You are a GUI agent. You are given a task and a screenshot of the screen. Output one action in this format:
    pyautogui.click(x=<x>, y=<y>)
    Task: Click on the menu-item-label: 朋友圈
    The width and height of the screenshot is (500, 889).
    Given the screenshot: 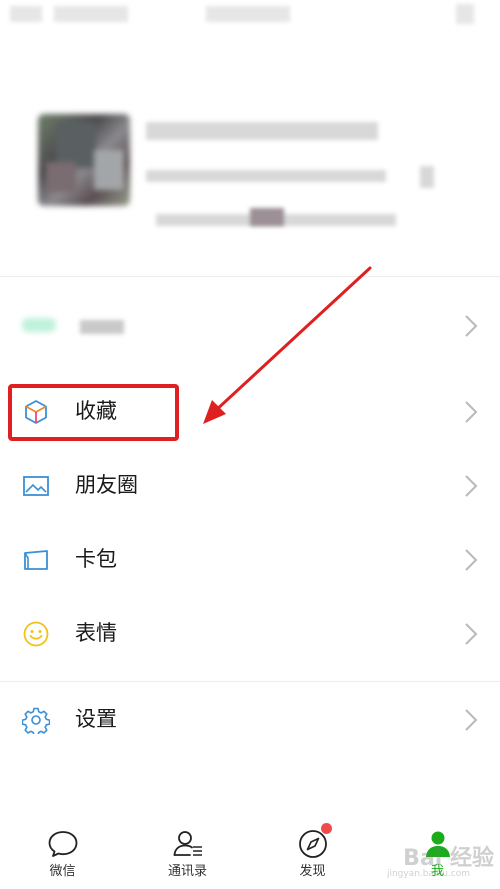 What is the action you would take?
    pyautogui.click(x=106, y=485)
    